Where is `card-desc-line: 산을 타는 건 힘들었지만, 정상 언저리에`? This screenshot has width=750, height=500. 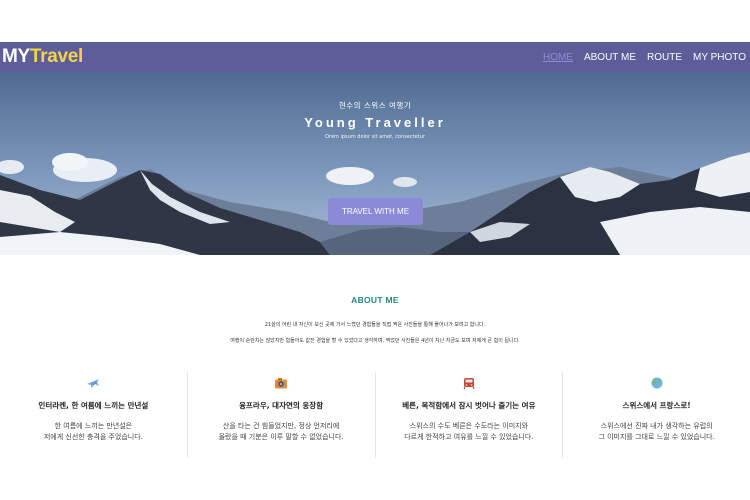
card-desc-line: 산을 타는 건 힘들었지만, 정상 언저리에 is located at coordinates (281, 426).